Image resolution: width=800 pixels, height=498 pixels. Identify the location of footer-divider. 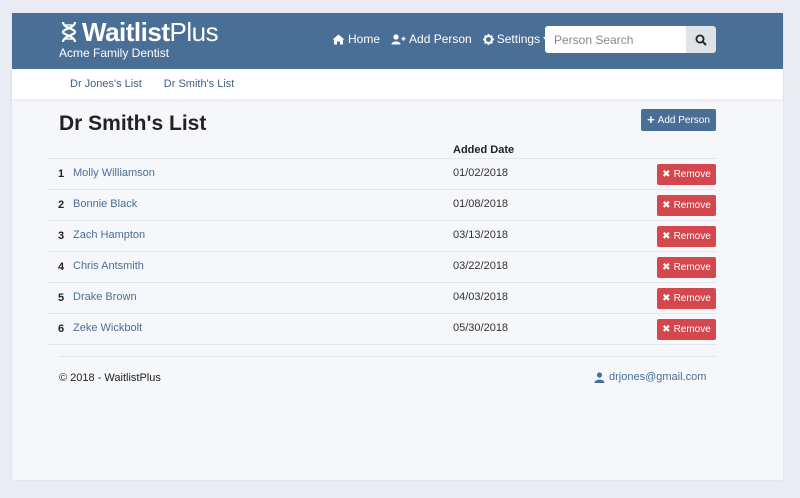
(387, 356).